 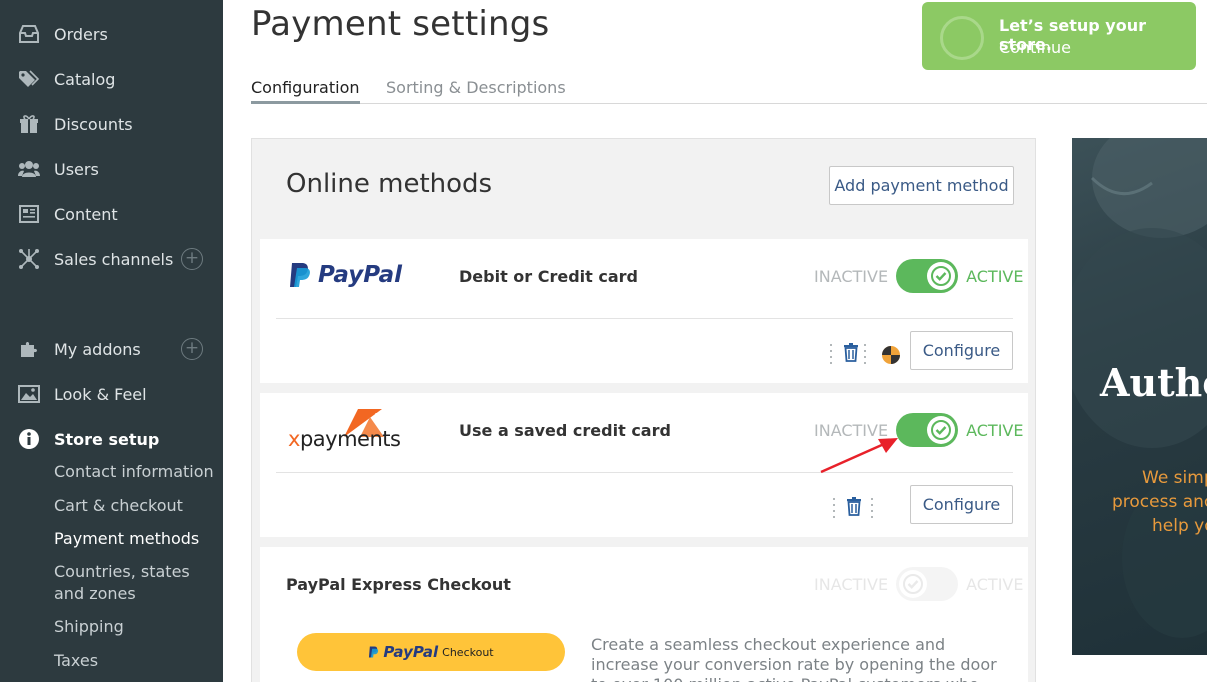 What do you see at coordinates (1153, 382) in the screenshot?
I see `promo-title: Autho` at bounding box center [1153, 382].